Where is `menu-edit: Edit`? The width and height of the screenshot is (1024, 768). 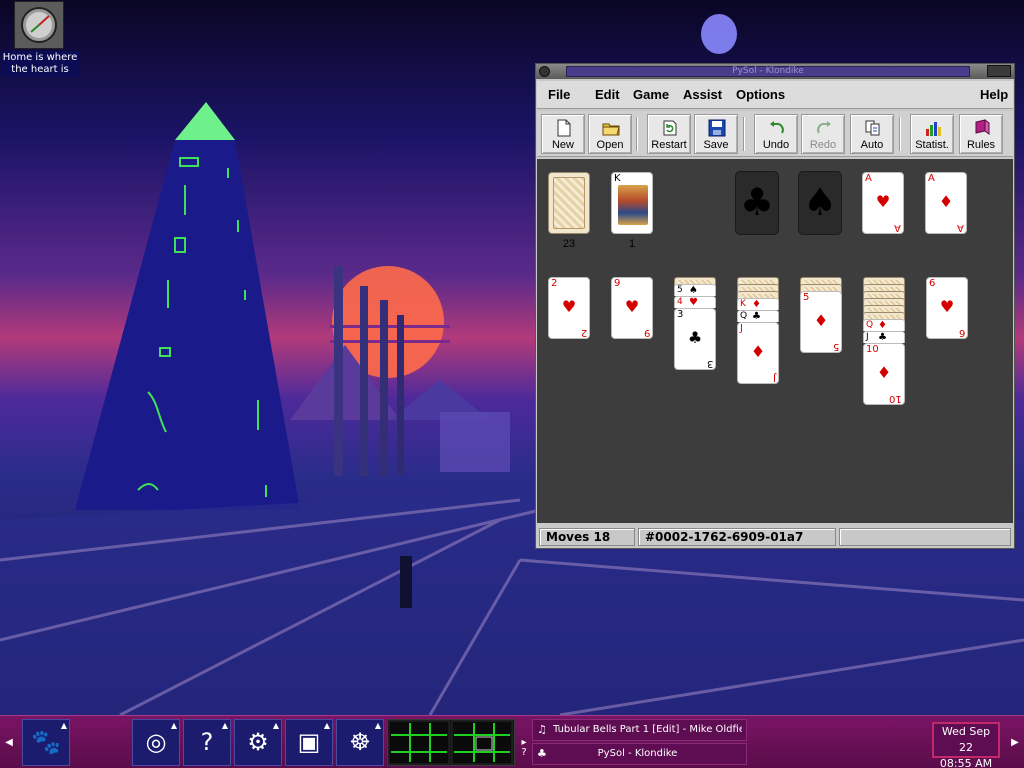
menu-edit: Edit is located at coordinates (607, 94).